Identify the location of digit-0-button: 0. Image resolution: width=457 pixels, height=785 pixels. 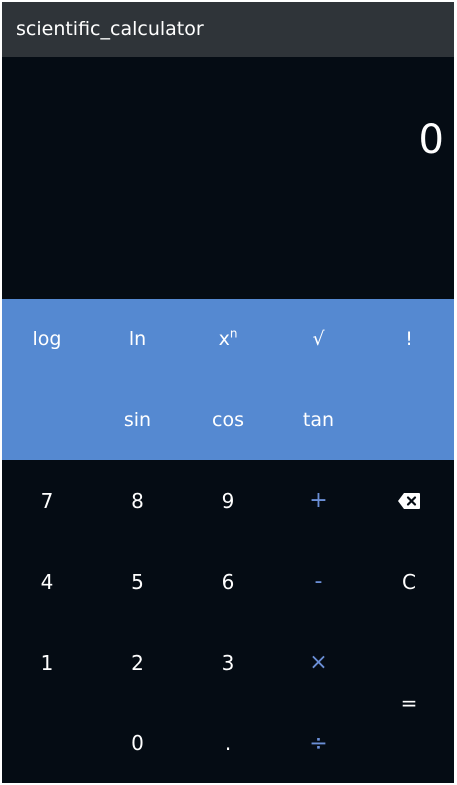
(137, 743).